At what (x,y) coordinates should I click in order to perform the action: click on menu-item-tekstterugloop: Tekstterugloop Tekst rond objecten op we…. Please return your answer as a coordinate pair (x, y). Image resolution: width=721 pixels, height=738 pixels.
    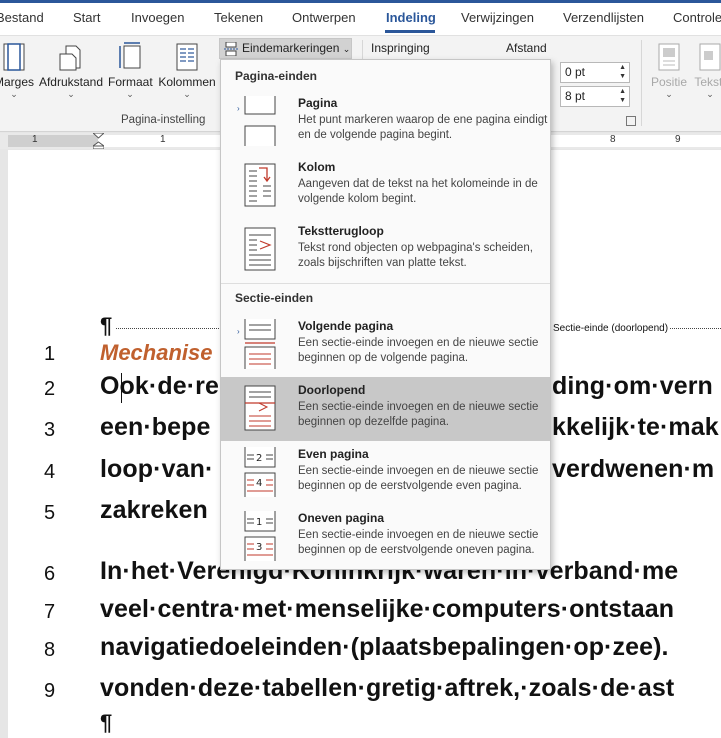
    Looking at the image, I should click on (385, 250).